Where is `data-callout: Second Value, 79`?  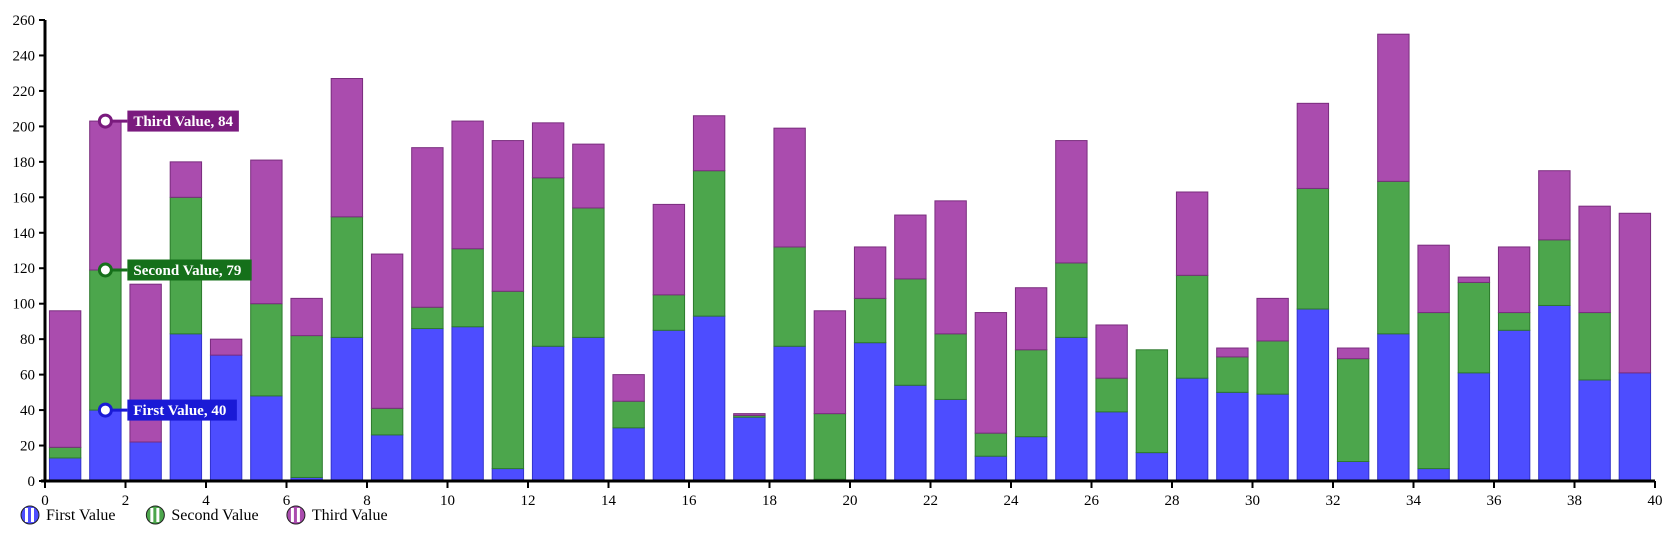 data-callout: Second Value, 79 is located at coordinates (174, 270).